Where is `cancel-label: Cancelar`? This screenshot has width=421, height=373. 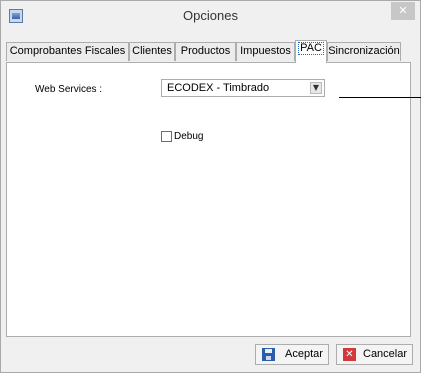
cancel-label: Cancelar is located at coordinates (385, 354).